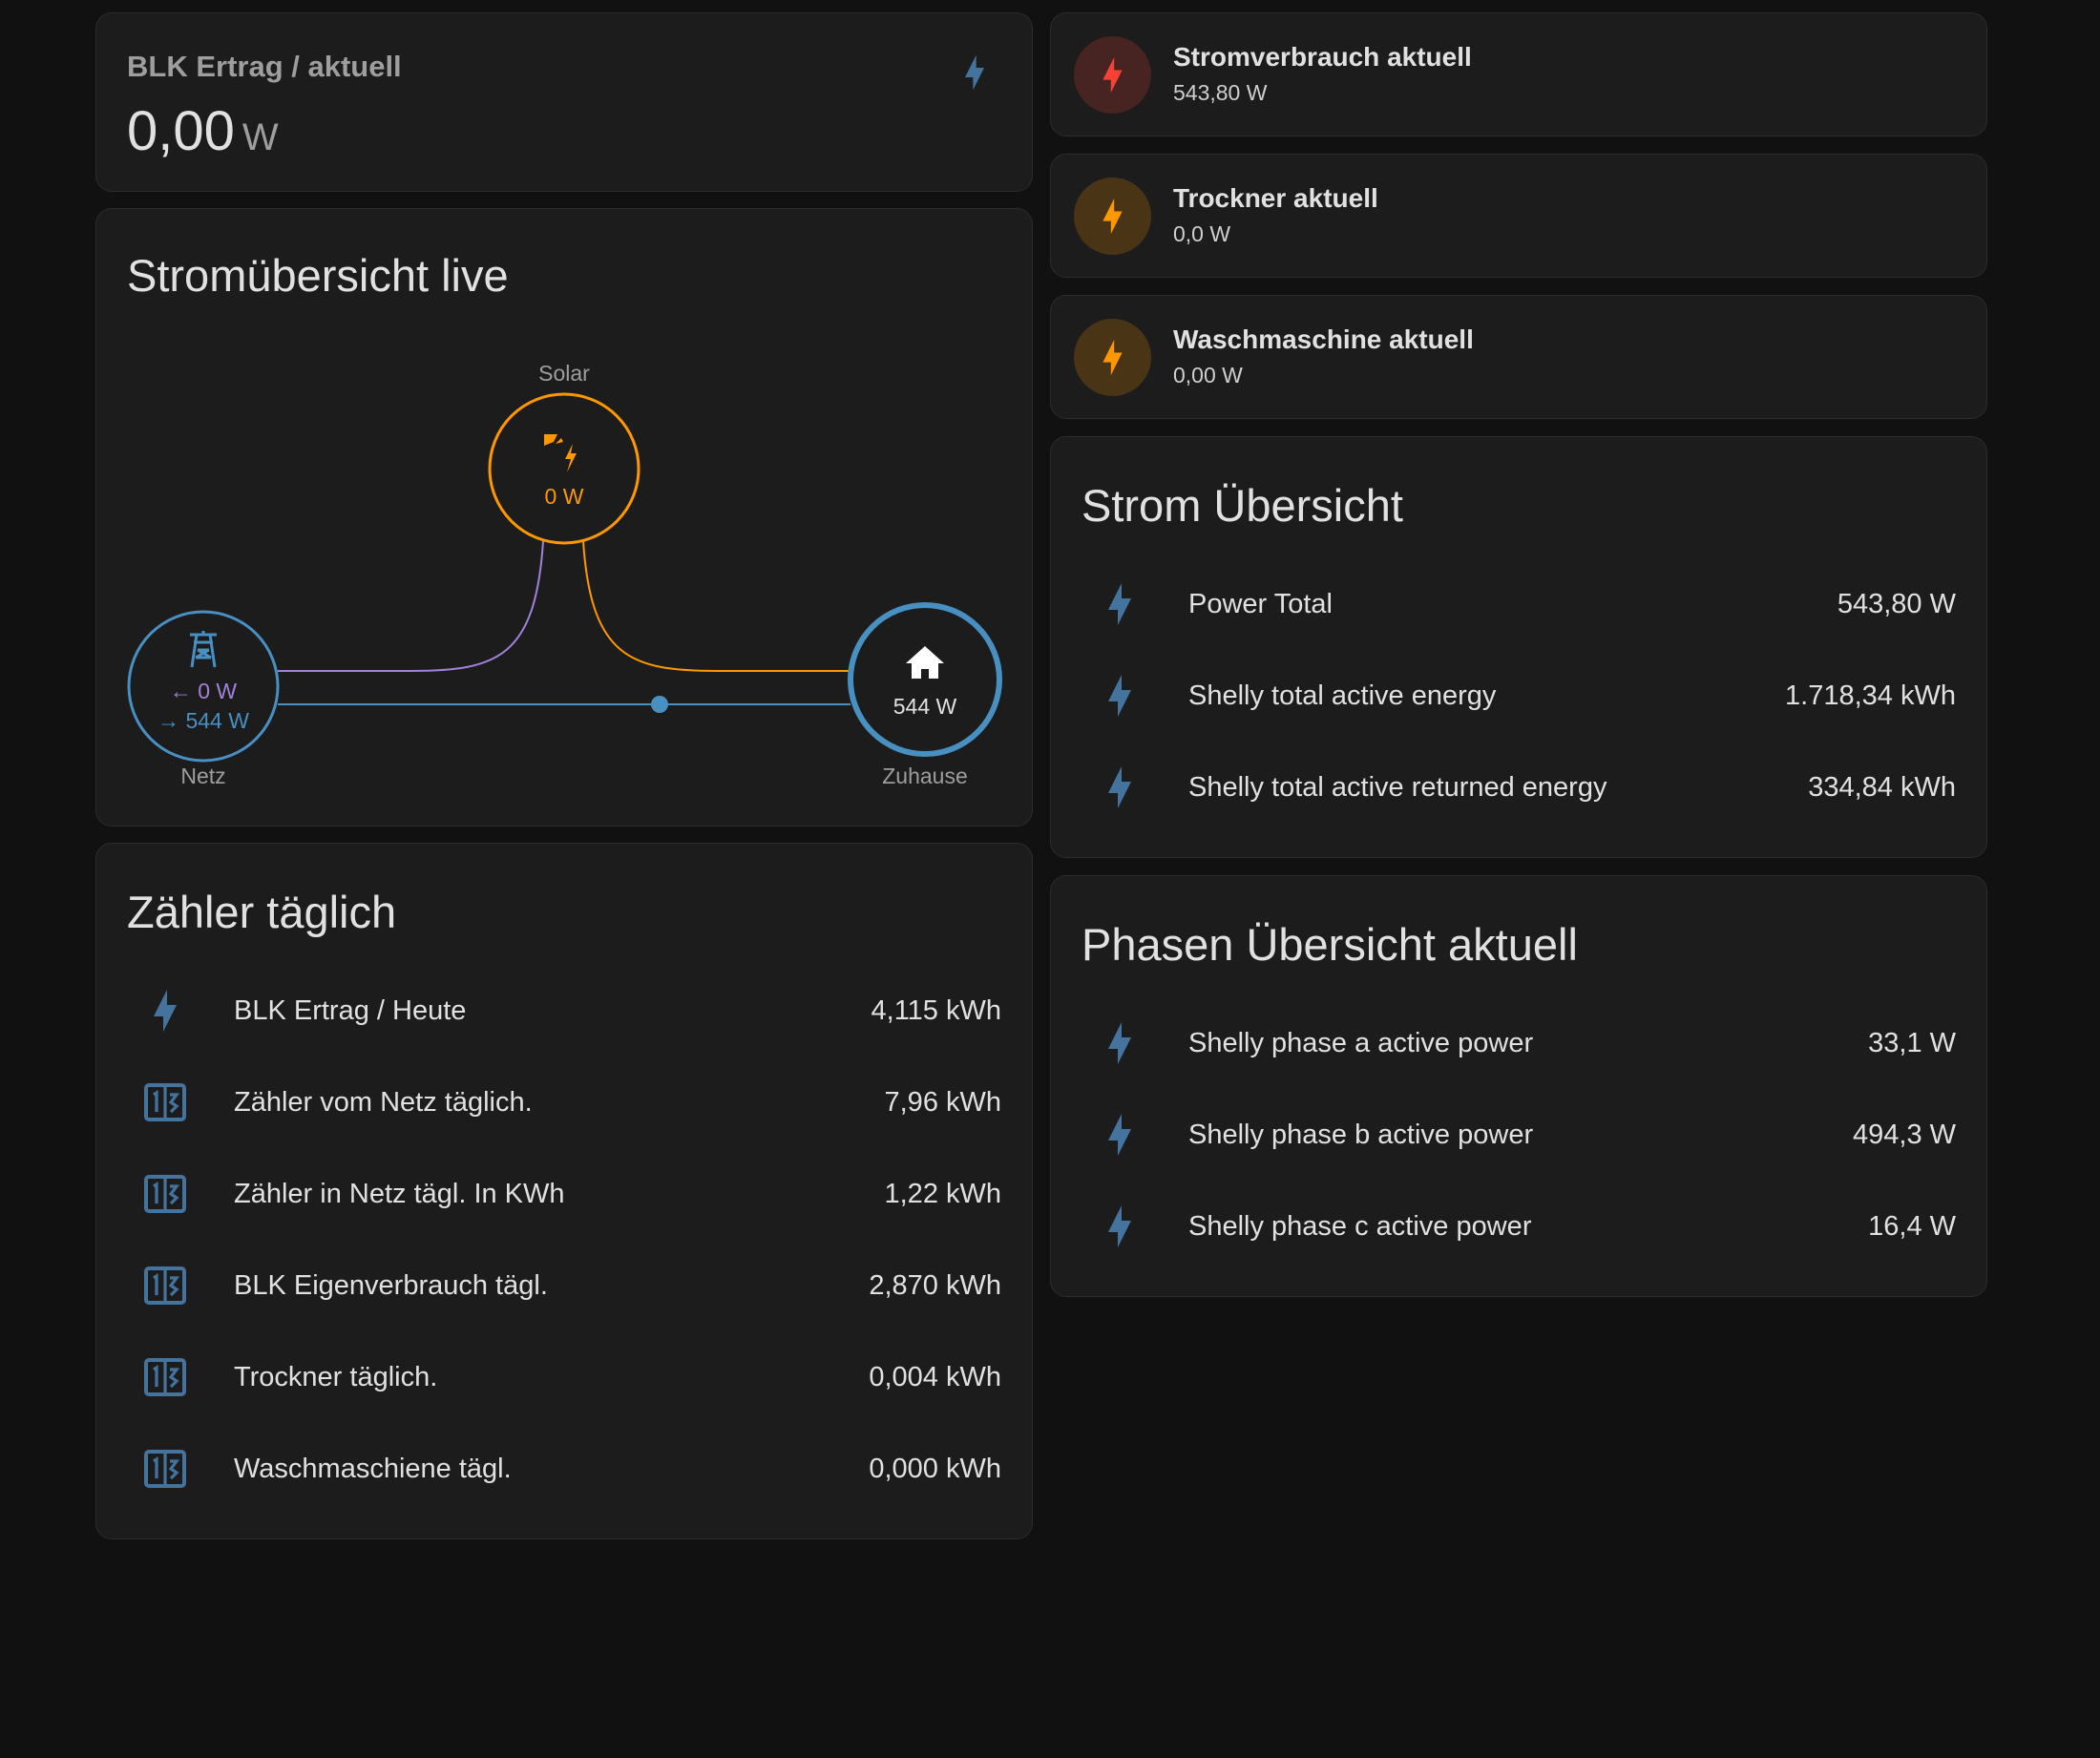  Describe the element at coordinates (925, 662) in the screenshot. I see `home-icon` at that location.